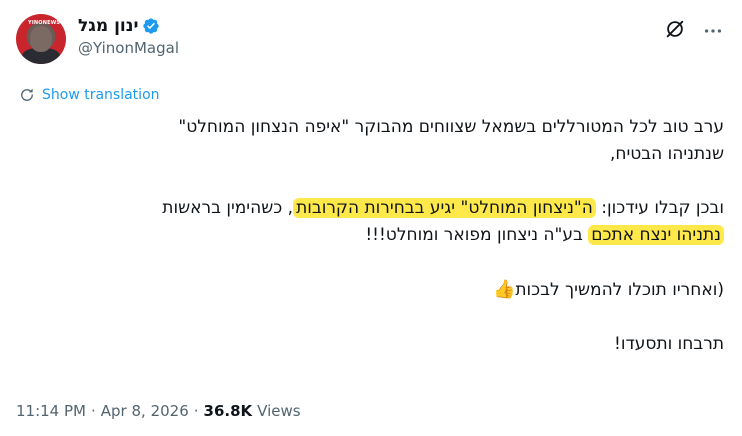  What do you see at coordinates (656, 235) in the screenshot?
I see `highlighted-text: נתניהו ינצח אתכם` at bounding box center [656, 235].